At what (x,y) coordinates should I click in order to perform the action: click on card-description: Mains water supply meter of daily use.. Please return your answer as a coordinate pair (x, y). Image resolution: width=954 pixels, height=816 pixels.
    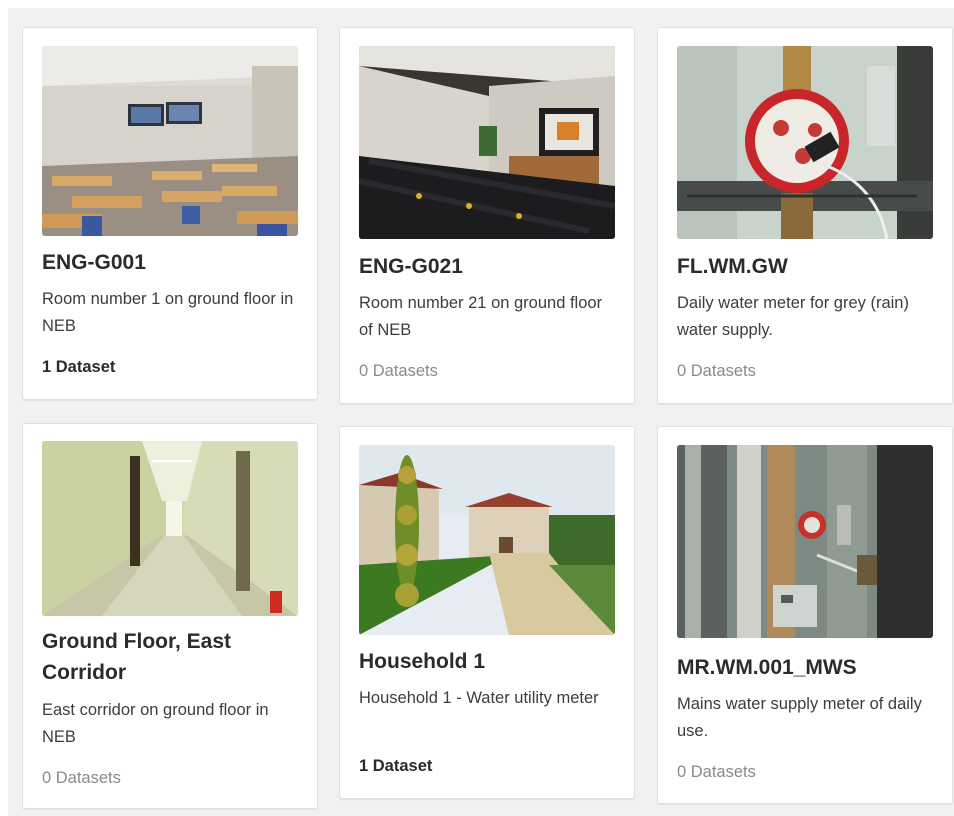
    Looking at the image, I should click on (799, 717).